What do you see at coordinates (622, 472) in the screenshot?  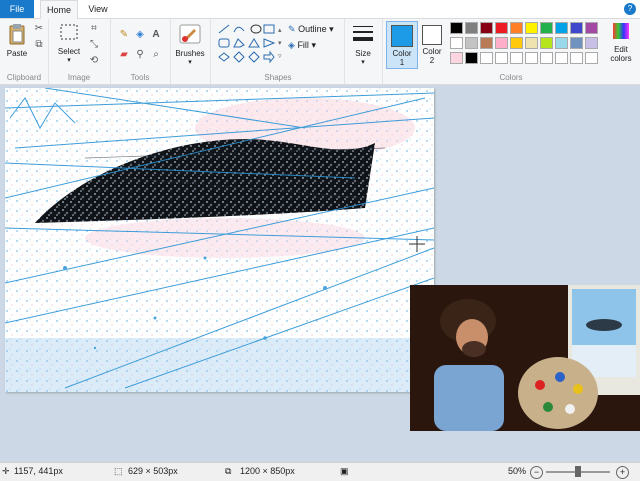 I see `zoom-in-button: +` at bounding box center [622, 472].